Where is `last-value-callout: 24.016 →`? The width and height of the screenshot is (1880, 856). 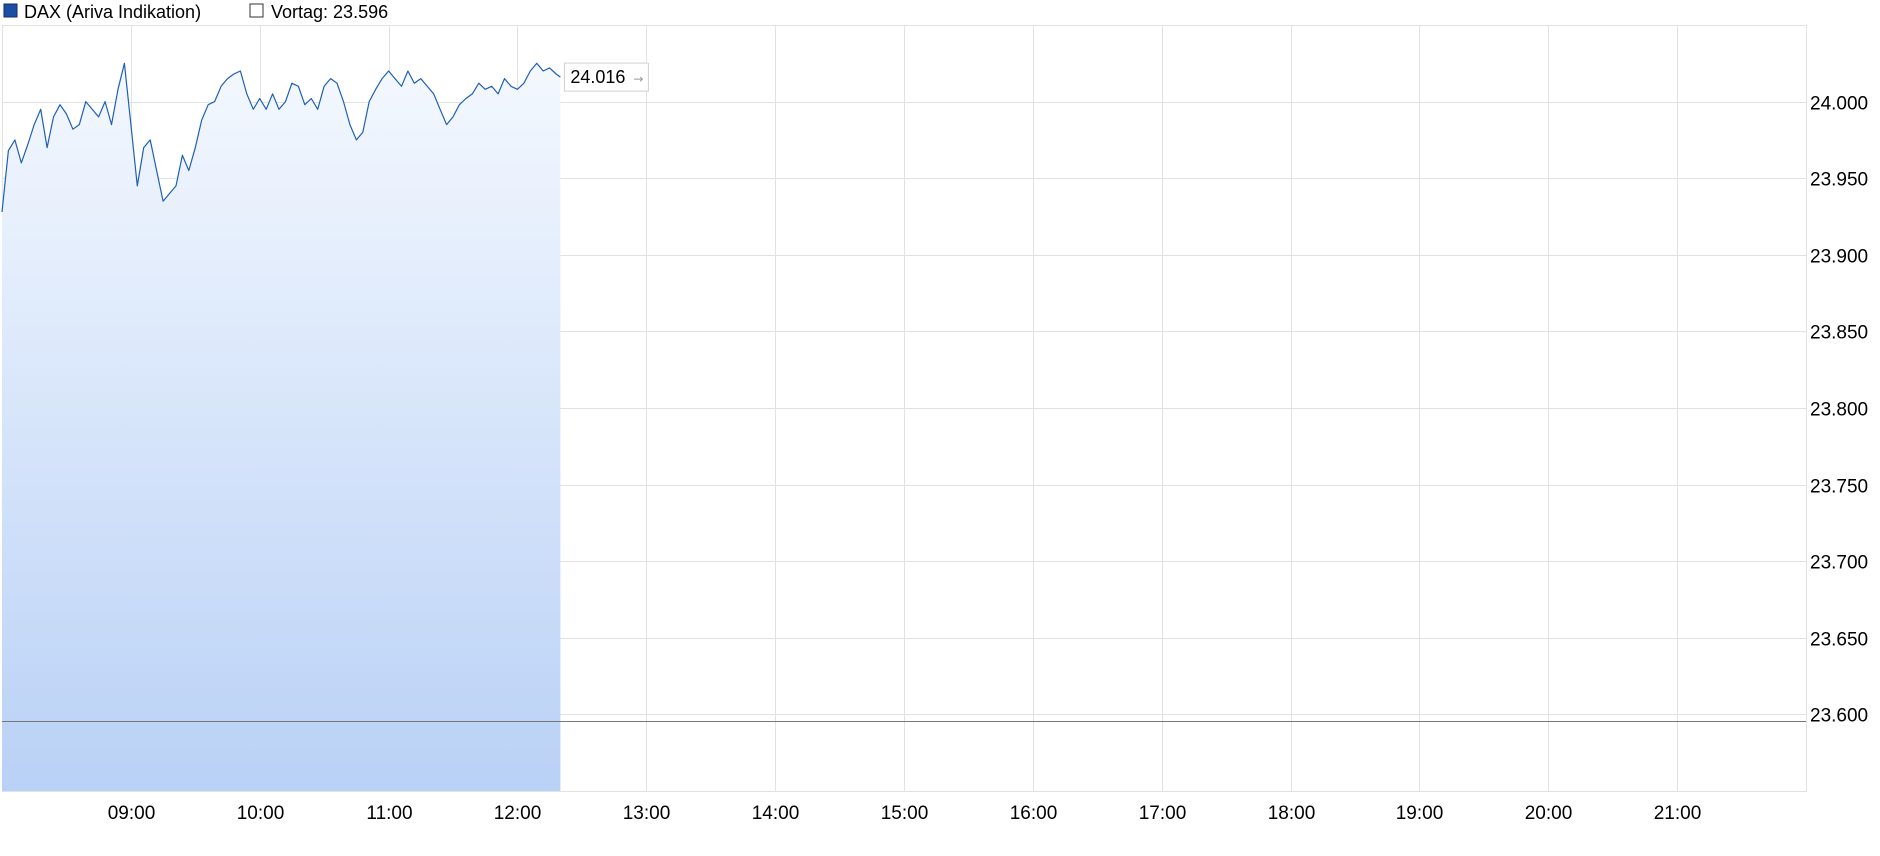
last-value-callout: 24.016 → is located at coordinates (606, 77).